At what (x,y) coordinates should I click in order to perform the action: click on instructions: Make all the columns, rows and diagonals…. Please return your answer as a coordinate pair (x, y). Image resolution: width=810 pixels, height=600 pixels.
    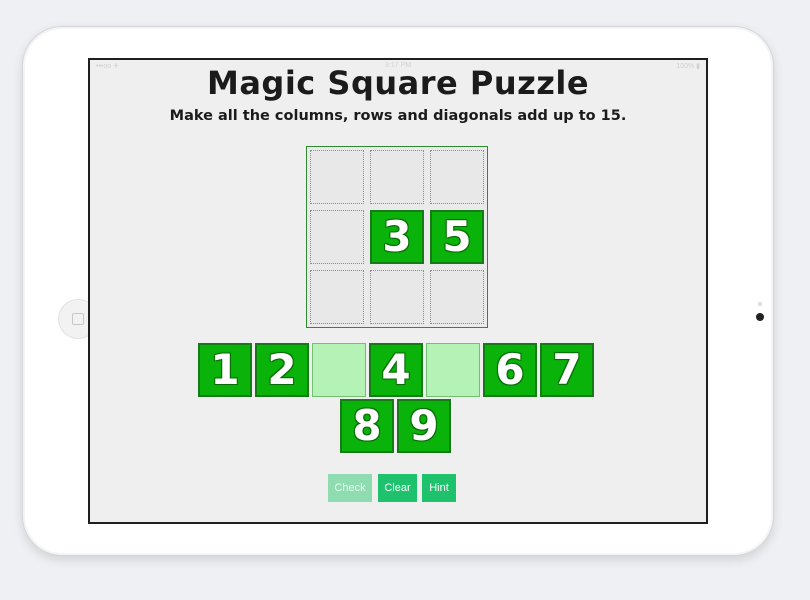
    Looking at the image, I should click on (398, 116).